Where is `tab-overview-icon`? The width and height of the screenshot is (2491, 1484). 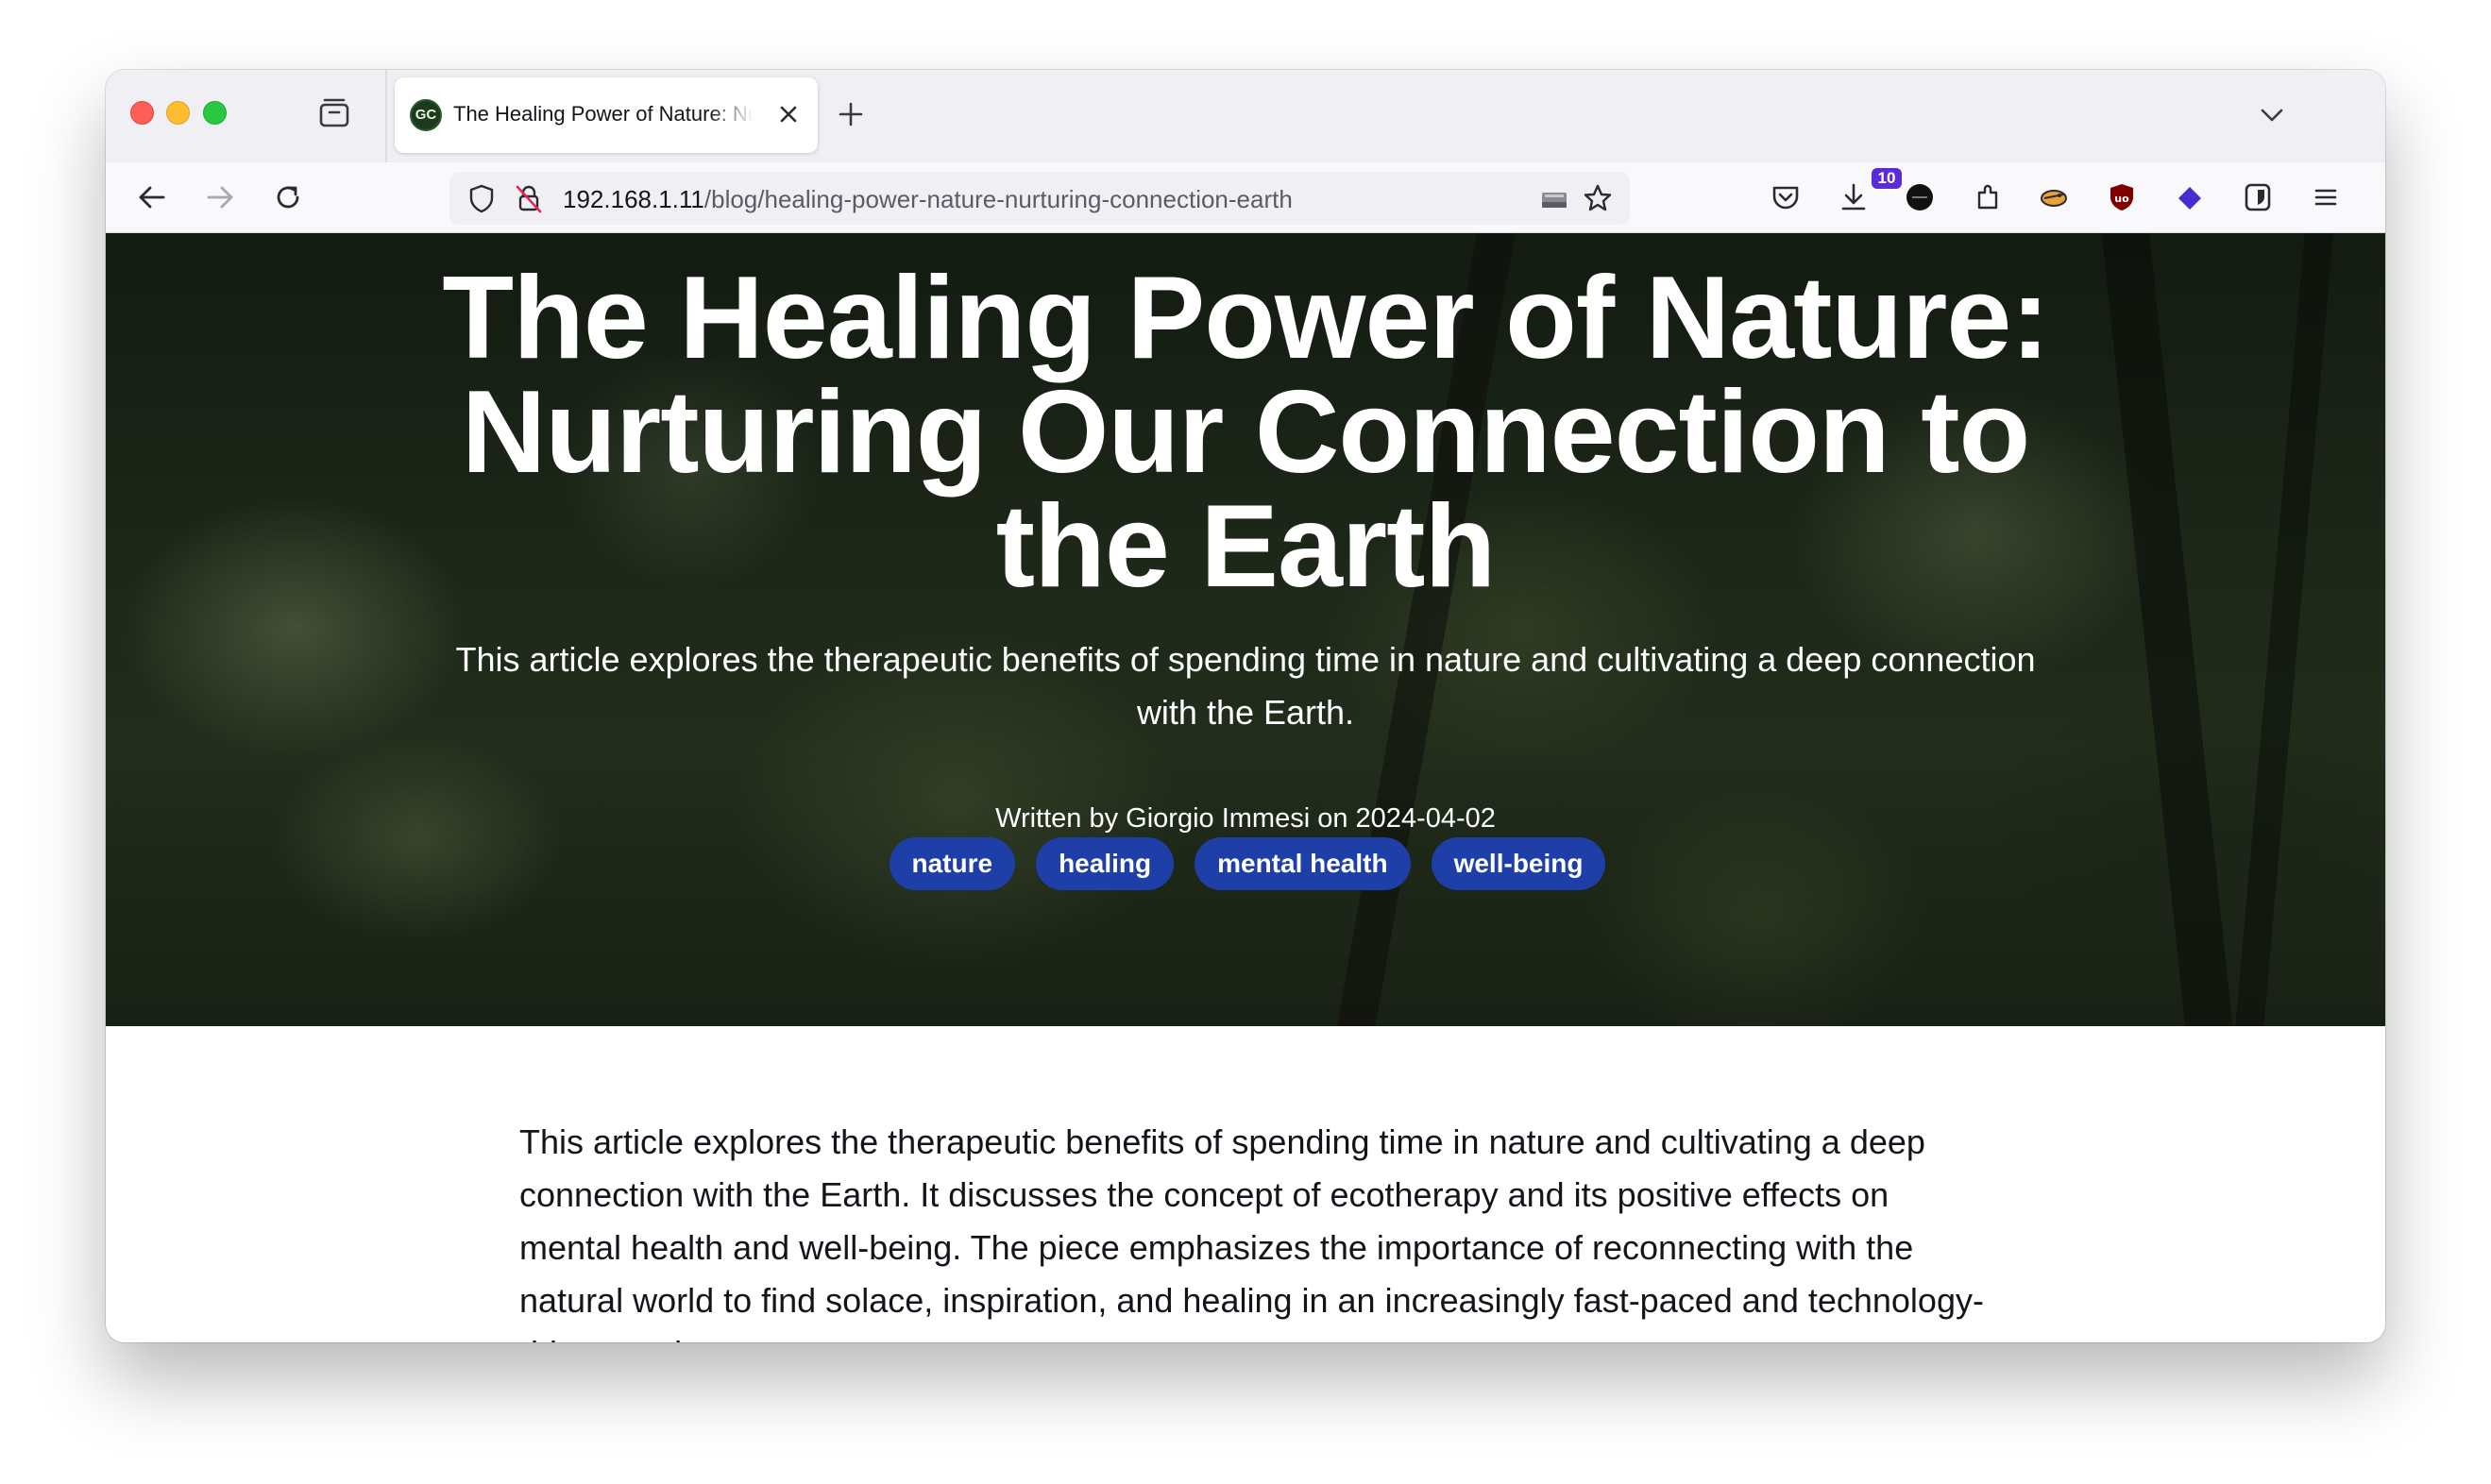 tab-overview-icon is located at coordinates (334, 113).